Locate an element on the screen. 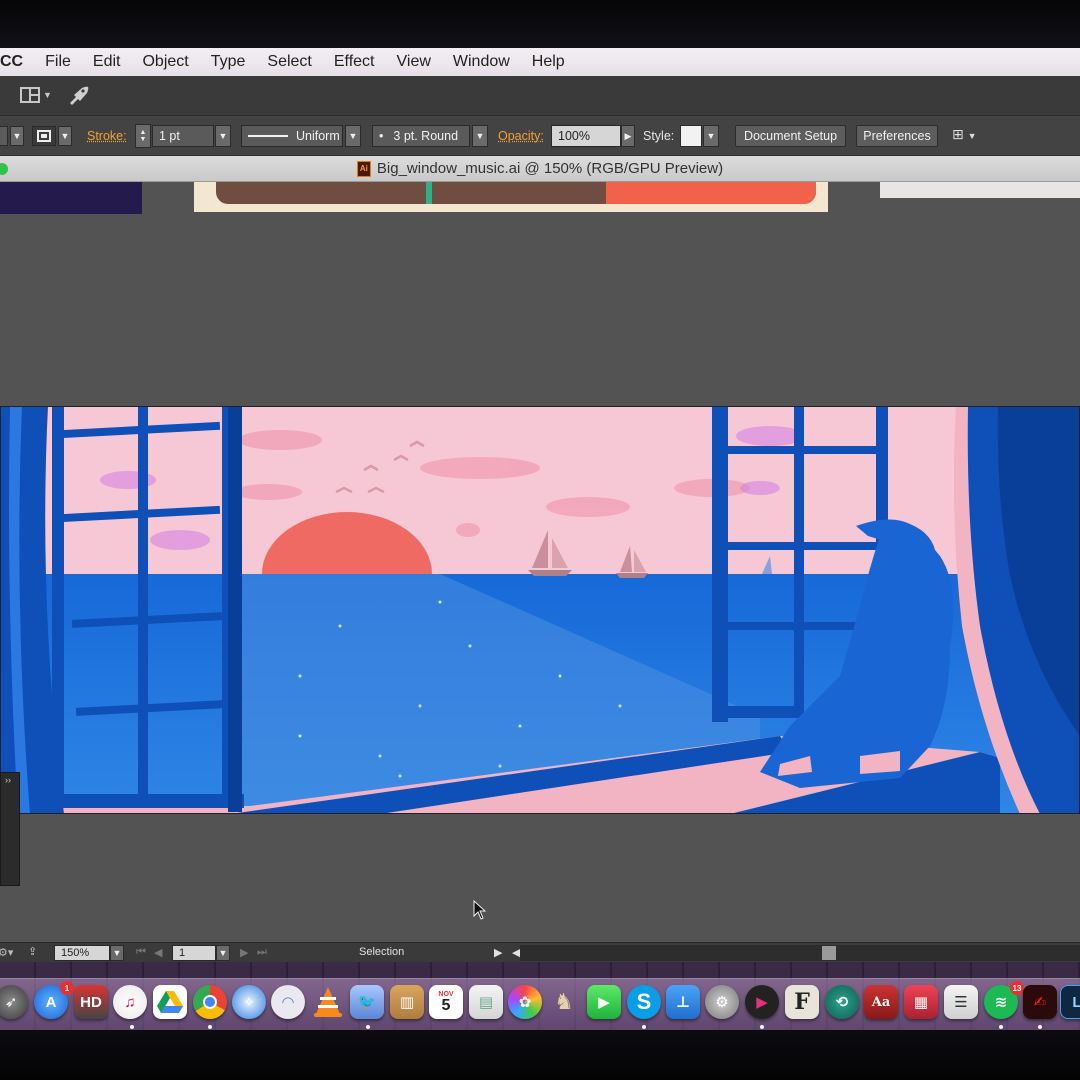 Image resolution: width=1080 pixels, height=1080 pixels. photo-booth-hd-icon: HD is located at coordinates (91, 1002).